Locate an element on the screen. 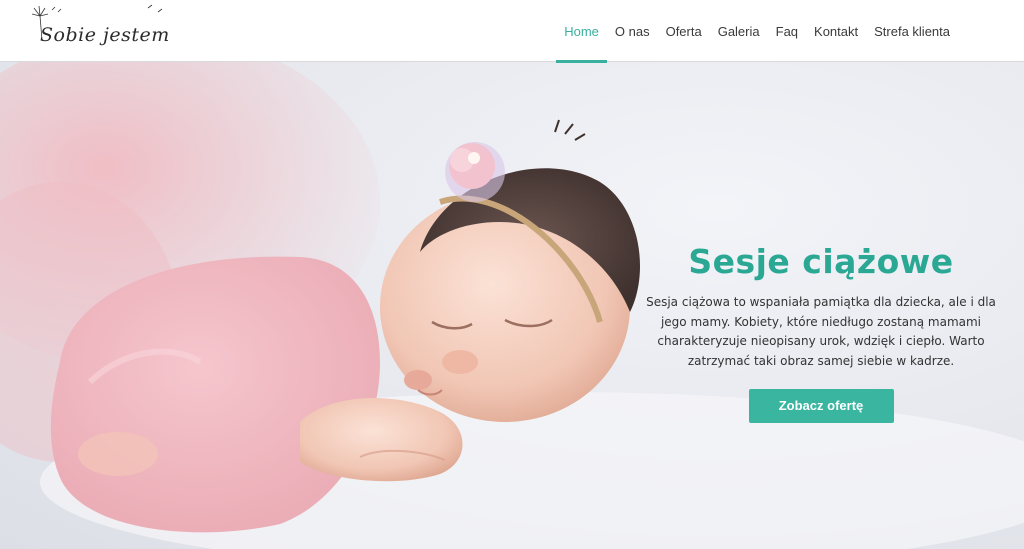 This screenshot has height=549, width=1024. nav-home: Home is located at coordinates (581, 31).